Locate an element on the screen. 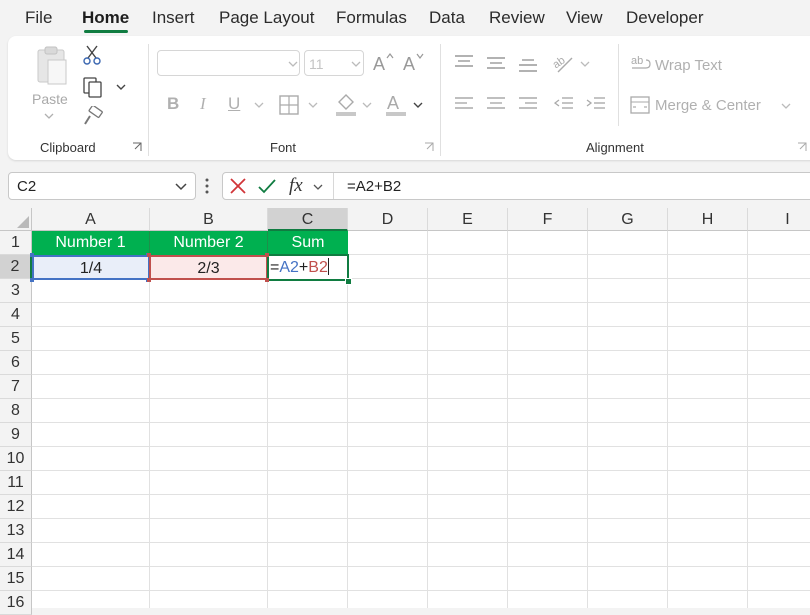 This screenshot has width=810, height=615. column-header-b: B is located at coordinates (209, 219).